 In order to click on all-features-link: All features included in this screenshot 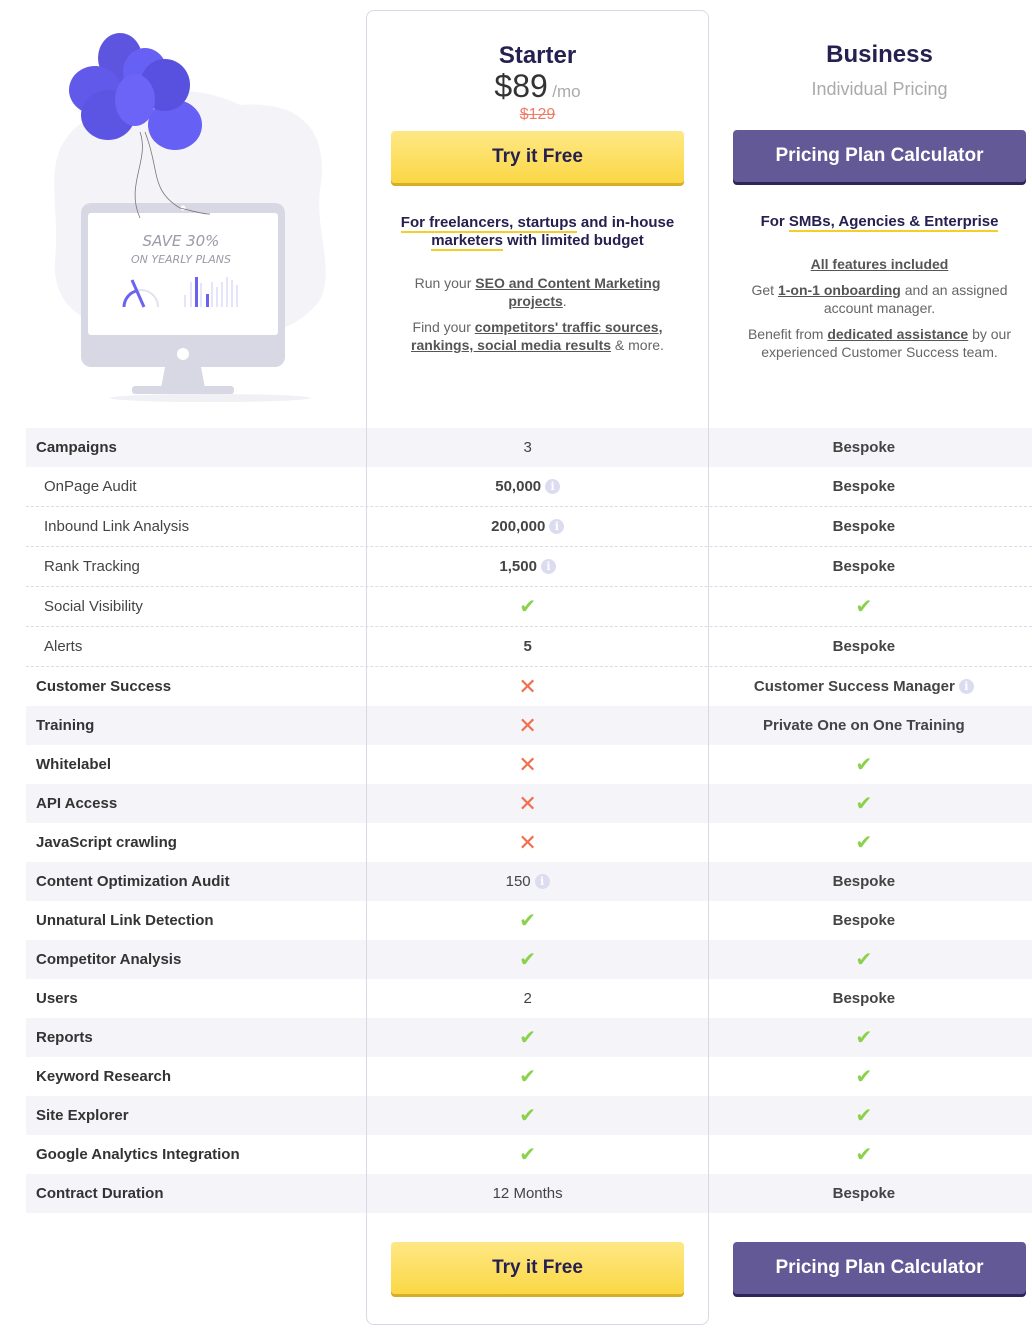, I will do `click(880, 264)`.